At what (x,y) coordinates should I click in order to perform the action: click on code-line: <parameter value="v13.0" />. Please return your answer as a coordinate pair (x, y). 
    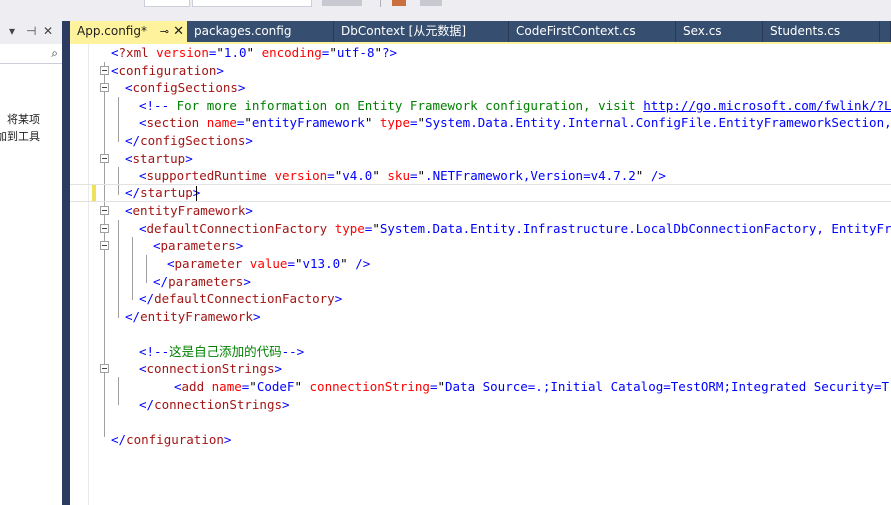
    Looking at the image, I should click on (480, 264).